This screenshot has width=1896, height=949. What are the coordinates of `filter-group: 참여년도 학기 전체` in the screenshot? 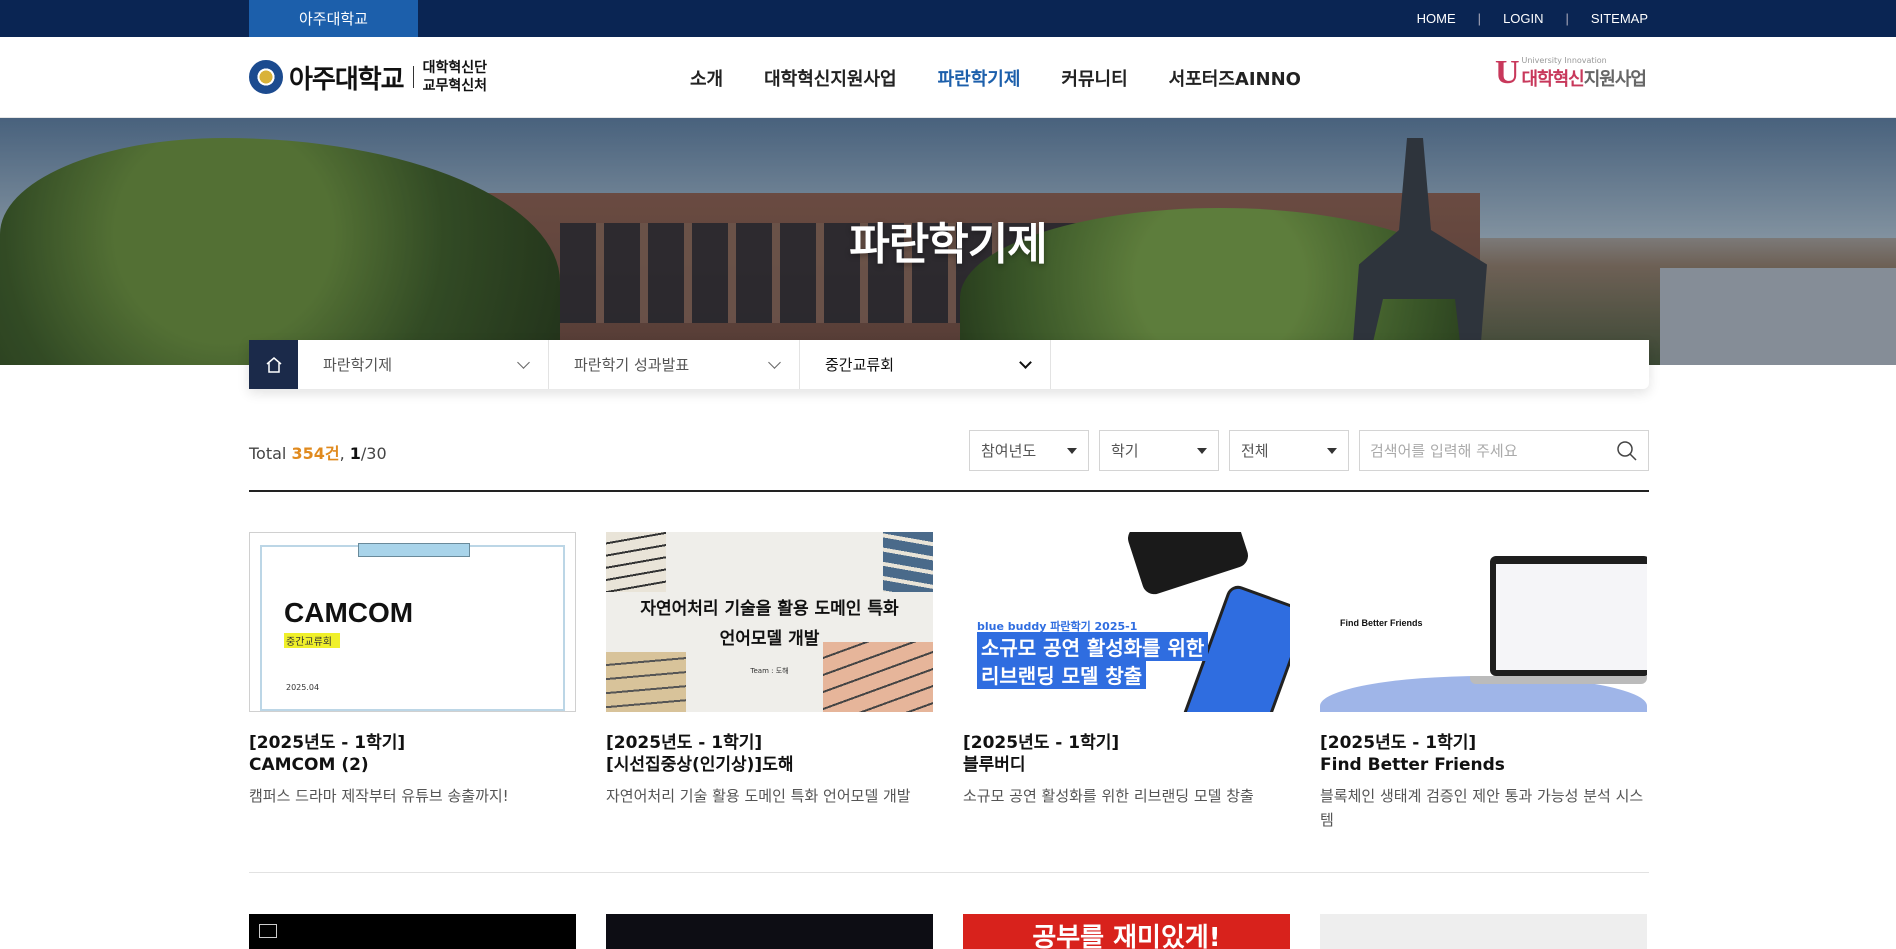 It's located at (1309, 450).